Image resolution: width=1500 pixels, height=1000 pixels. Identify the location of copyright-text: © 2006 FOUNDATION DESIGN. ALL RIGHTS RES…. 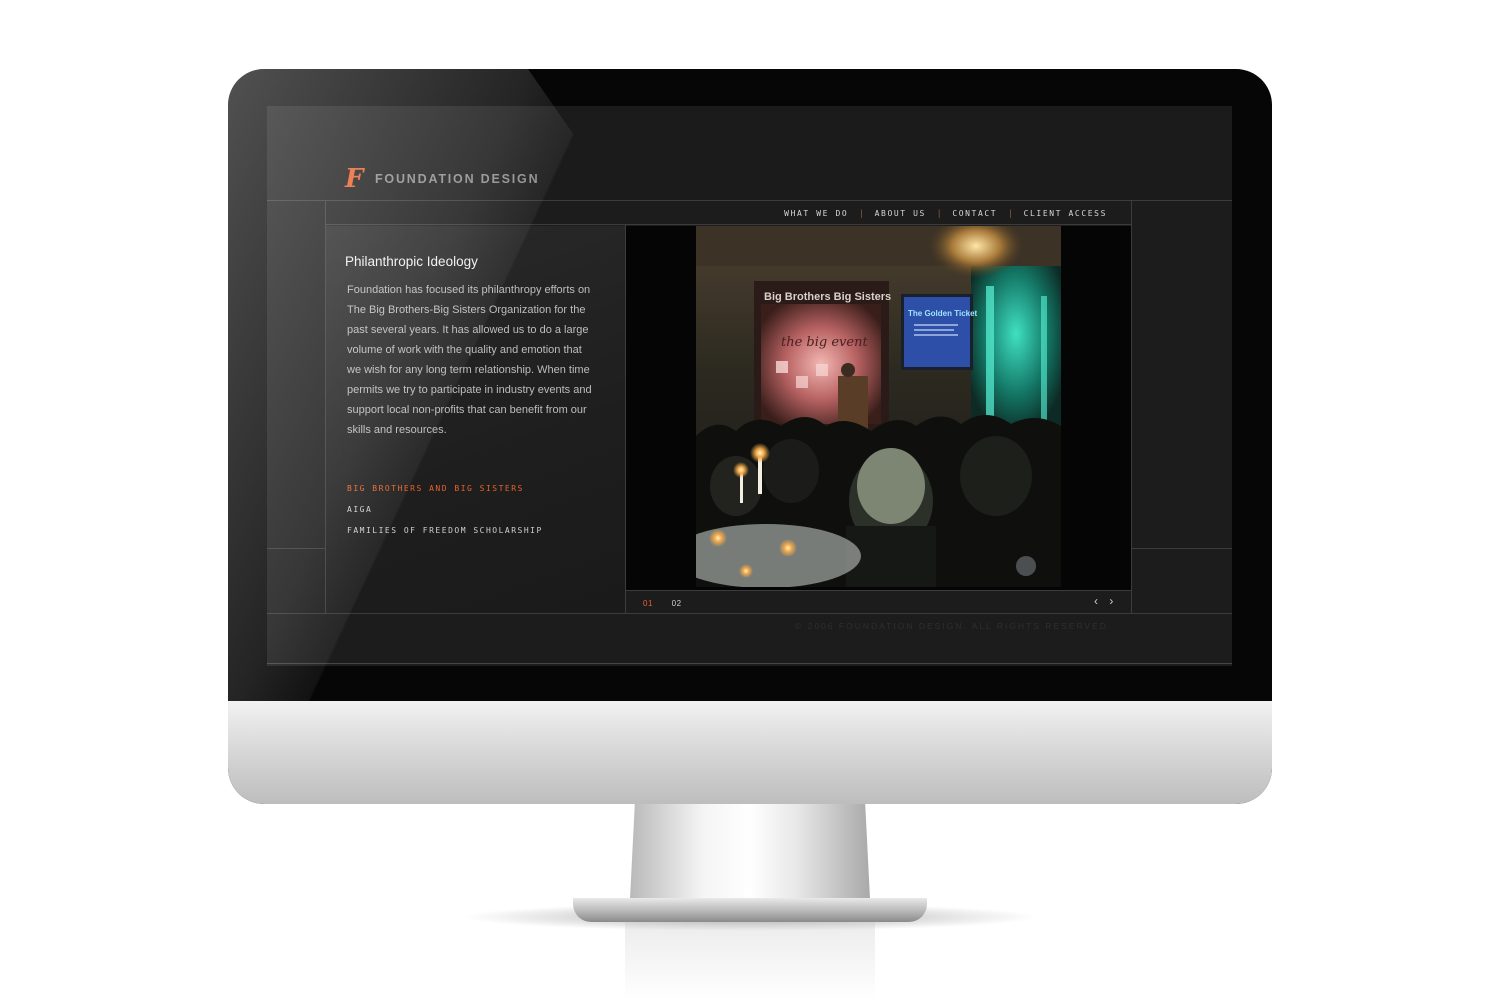
(954, 626).